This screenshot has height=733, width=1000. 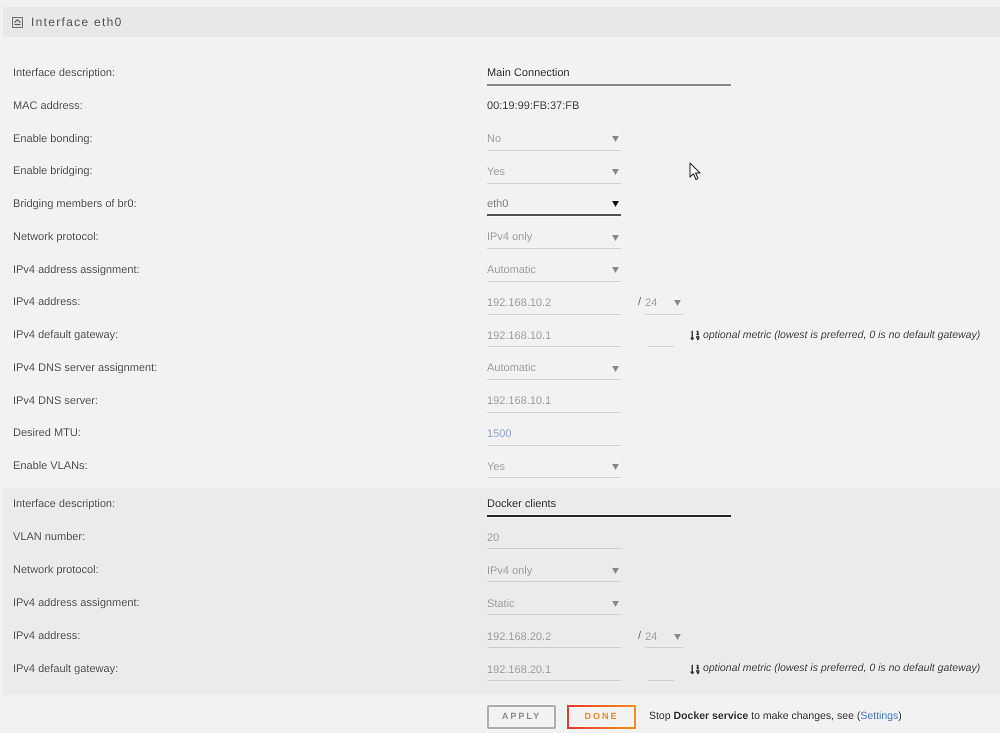 What do you see at coordinates (75, 204) in the screenshot?
I see `field-label: Bridging members of br0:` at bounding box center [75, 204].